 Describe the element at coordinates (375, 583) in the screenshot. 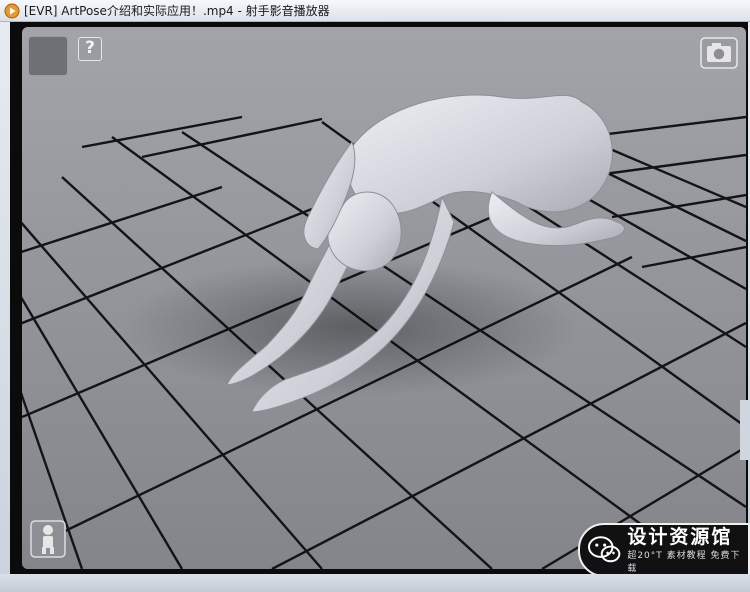

I see `bottom-bar` at that location.